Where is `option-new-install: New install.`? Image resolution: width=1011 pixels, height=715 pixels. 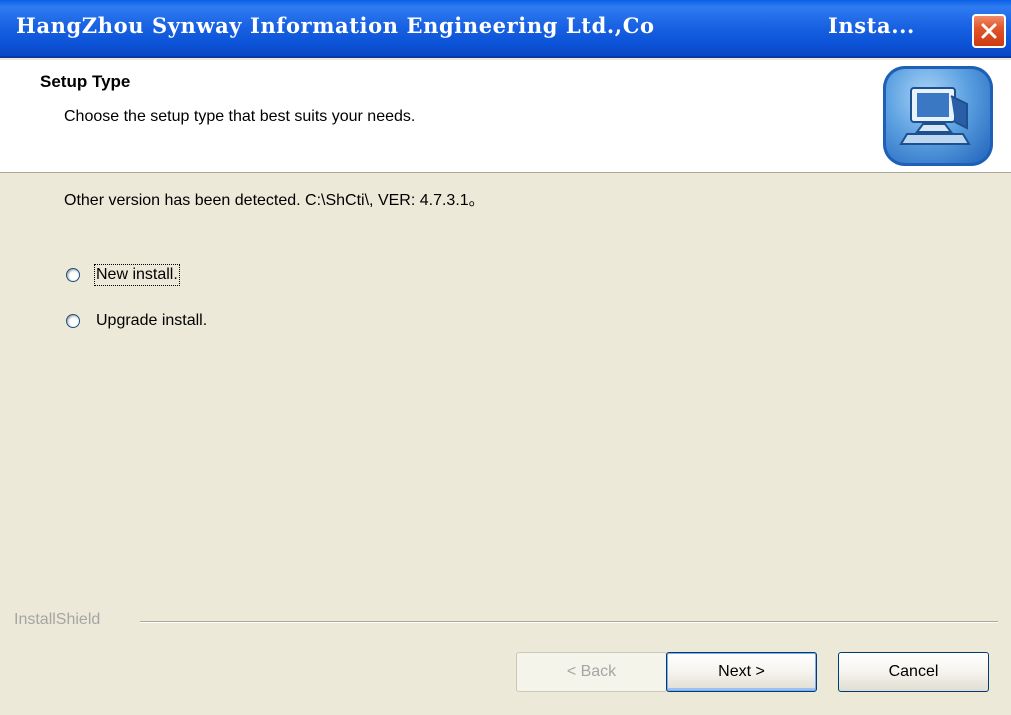 option-new-install: New install. is located at coordinates (122, 275).